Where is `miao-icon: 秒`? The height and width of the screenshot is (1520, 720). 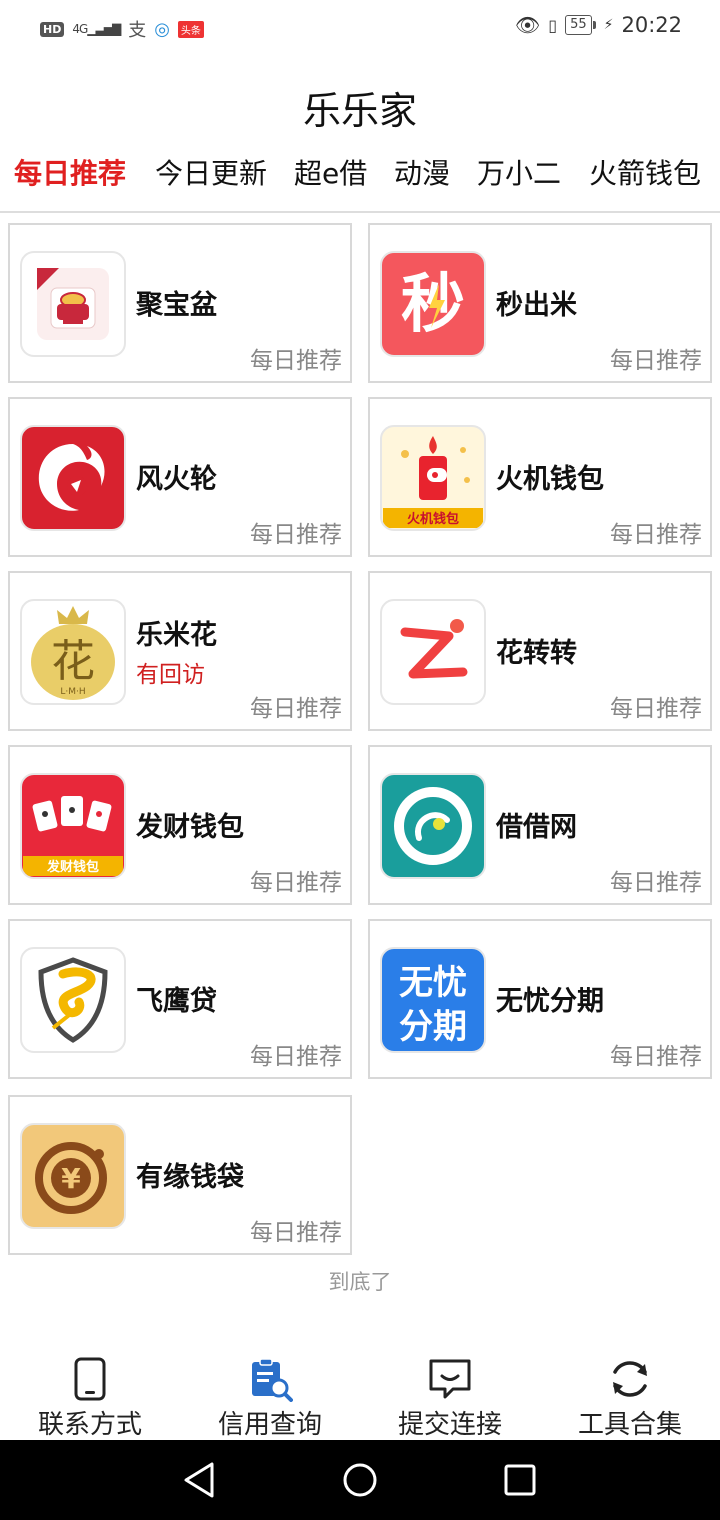
miao-icon: 秒 is located at coordinates (433, 304).